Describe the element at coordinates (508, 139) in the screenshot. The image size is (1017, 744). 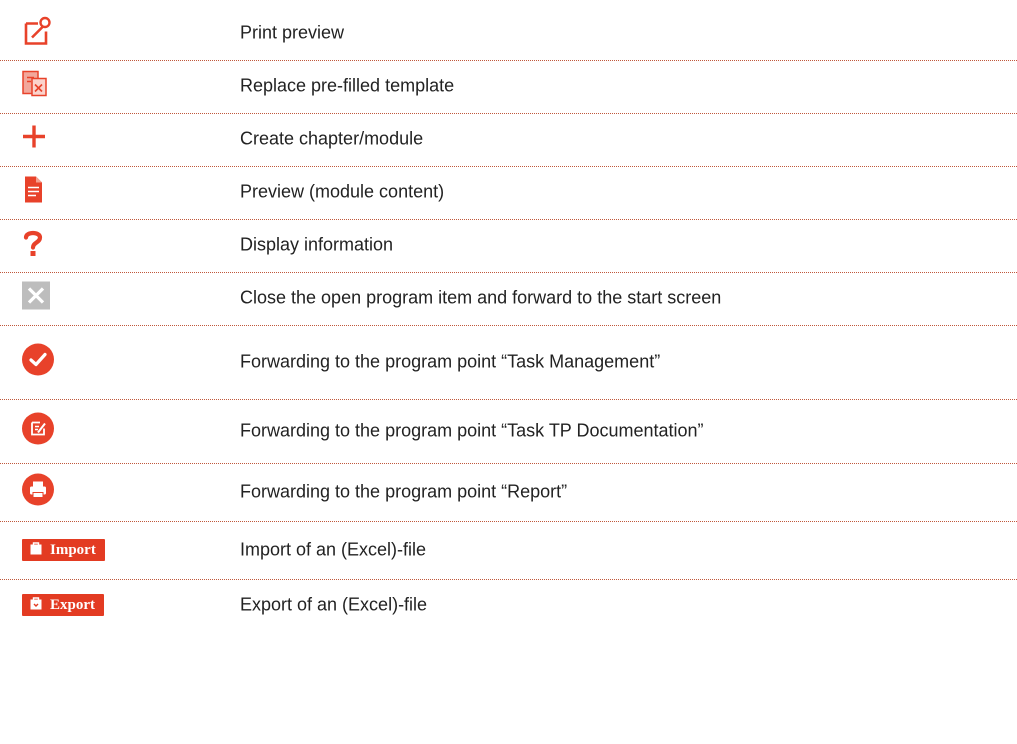
I see `legend-row: Create chapter/module` at that location.